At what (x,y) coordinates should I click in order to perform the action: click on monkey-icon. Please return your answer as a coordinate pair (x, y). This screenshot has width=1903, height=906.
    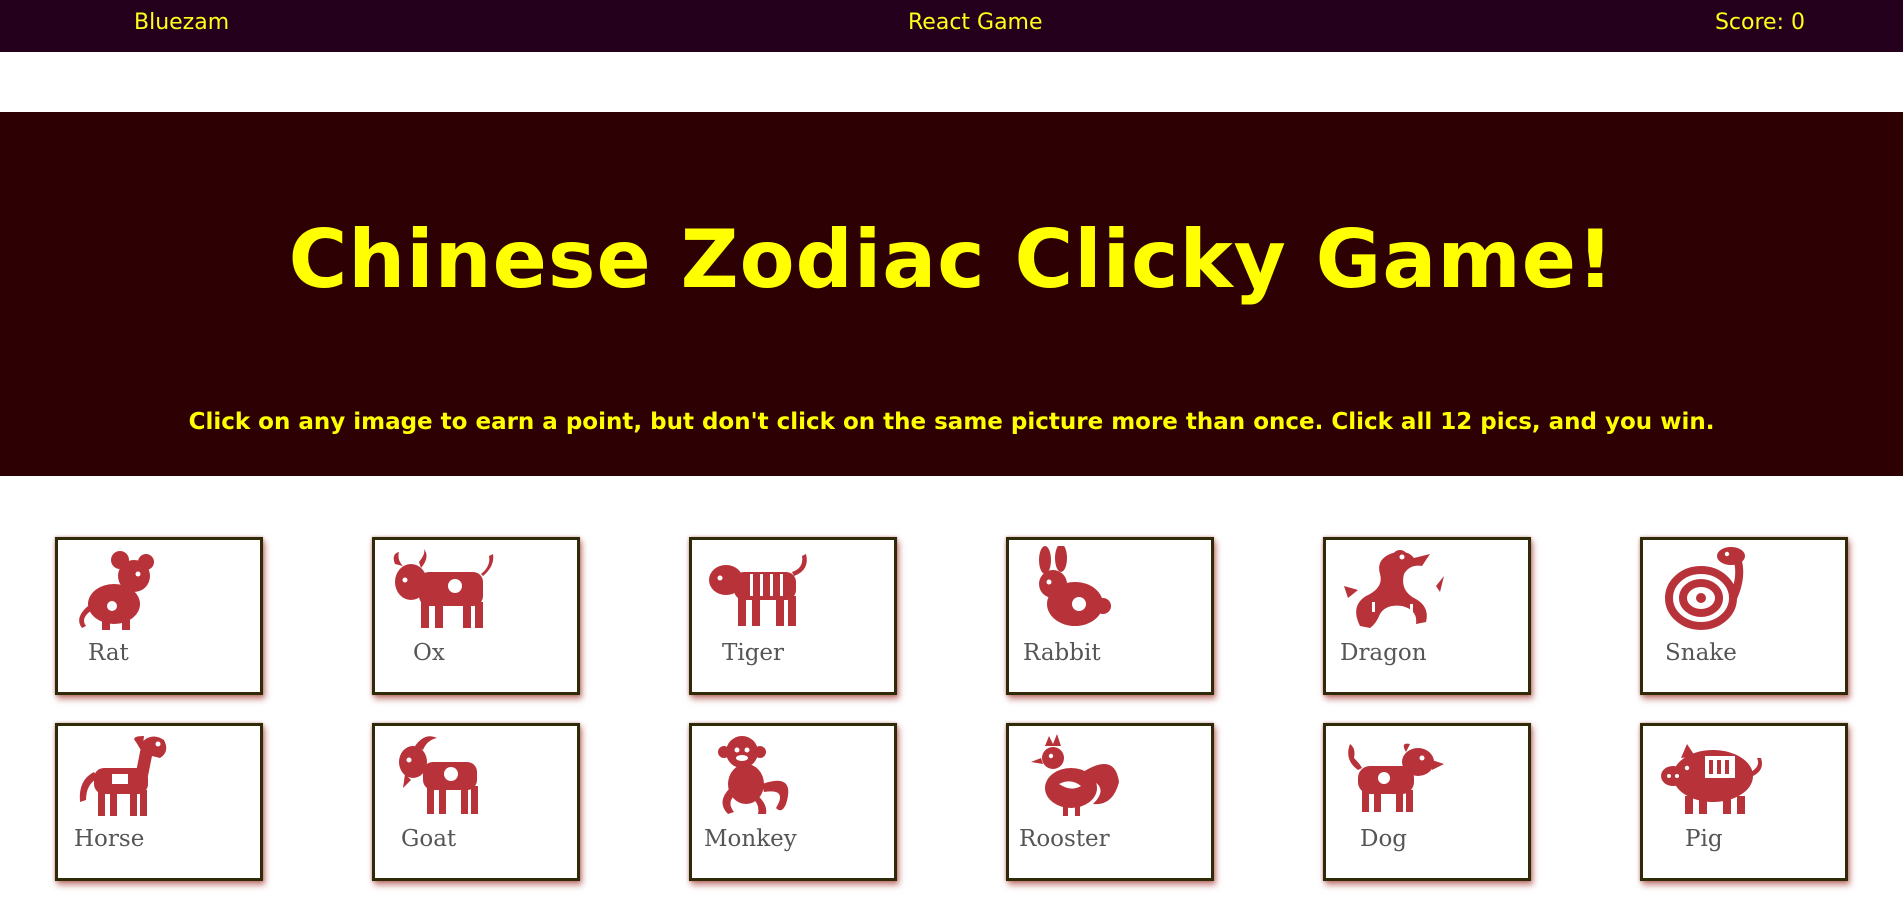
    Looking at the image, I should click on (753, 775).